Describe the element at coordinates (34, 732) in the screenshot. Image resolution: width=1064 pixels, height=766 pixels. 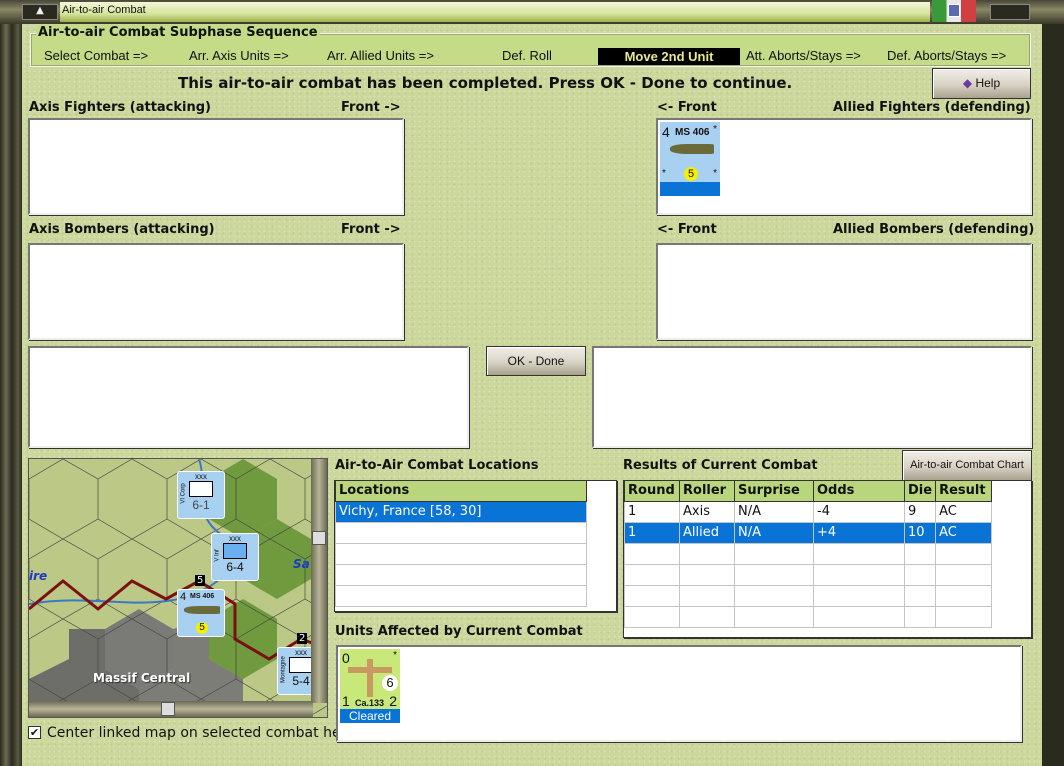
I see `center-map-checkbox: ✔` at that location.